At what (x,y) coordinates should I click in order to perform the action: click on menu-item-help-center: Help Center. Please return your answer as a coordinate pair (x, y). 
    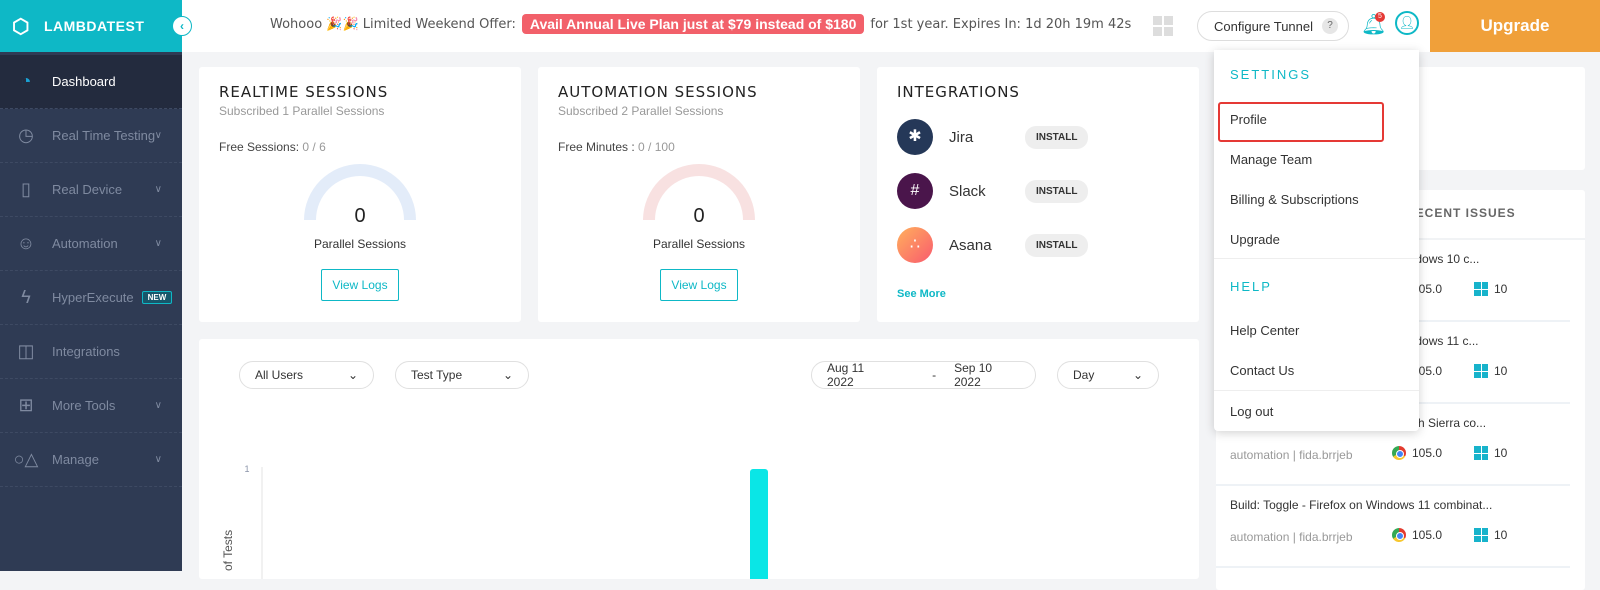
    Looking at the image, I should click on (1264, 330).